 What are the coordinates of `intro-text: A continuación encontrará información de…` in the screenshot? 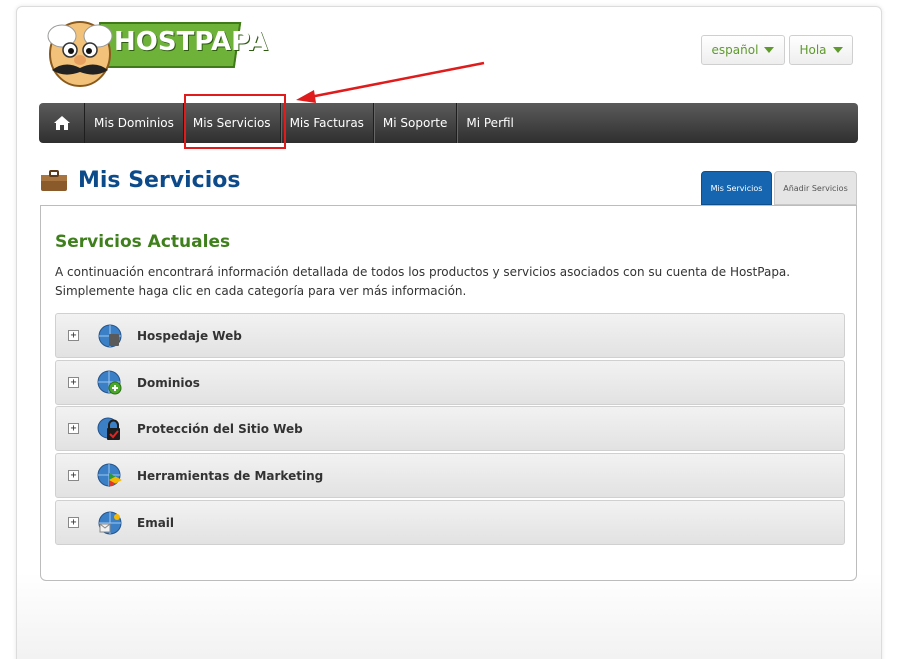 It's located at (450, 282).